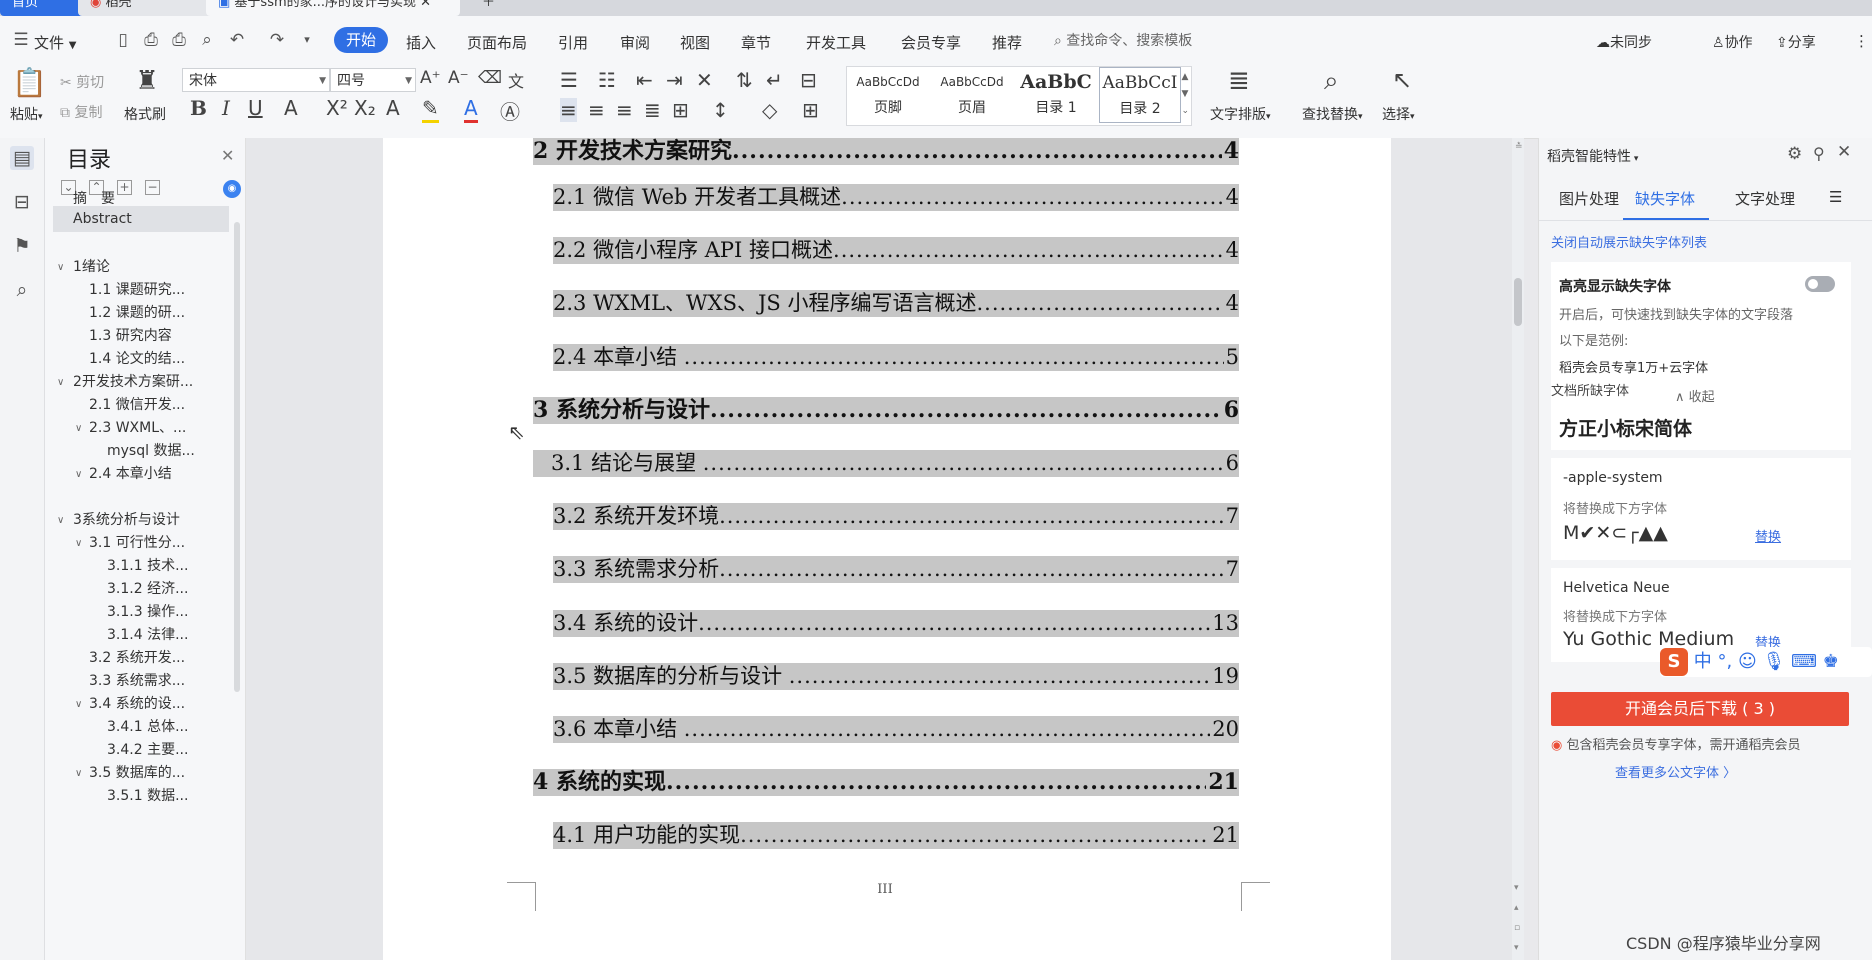  Describe the element at coordinates (151, 40) in the screenshot. I see `export-pdf-icon: ⎙` at that location.